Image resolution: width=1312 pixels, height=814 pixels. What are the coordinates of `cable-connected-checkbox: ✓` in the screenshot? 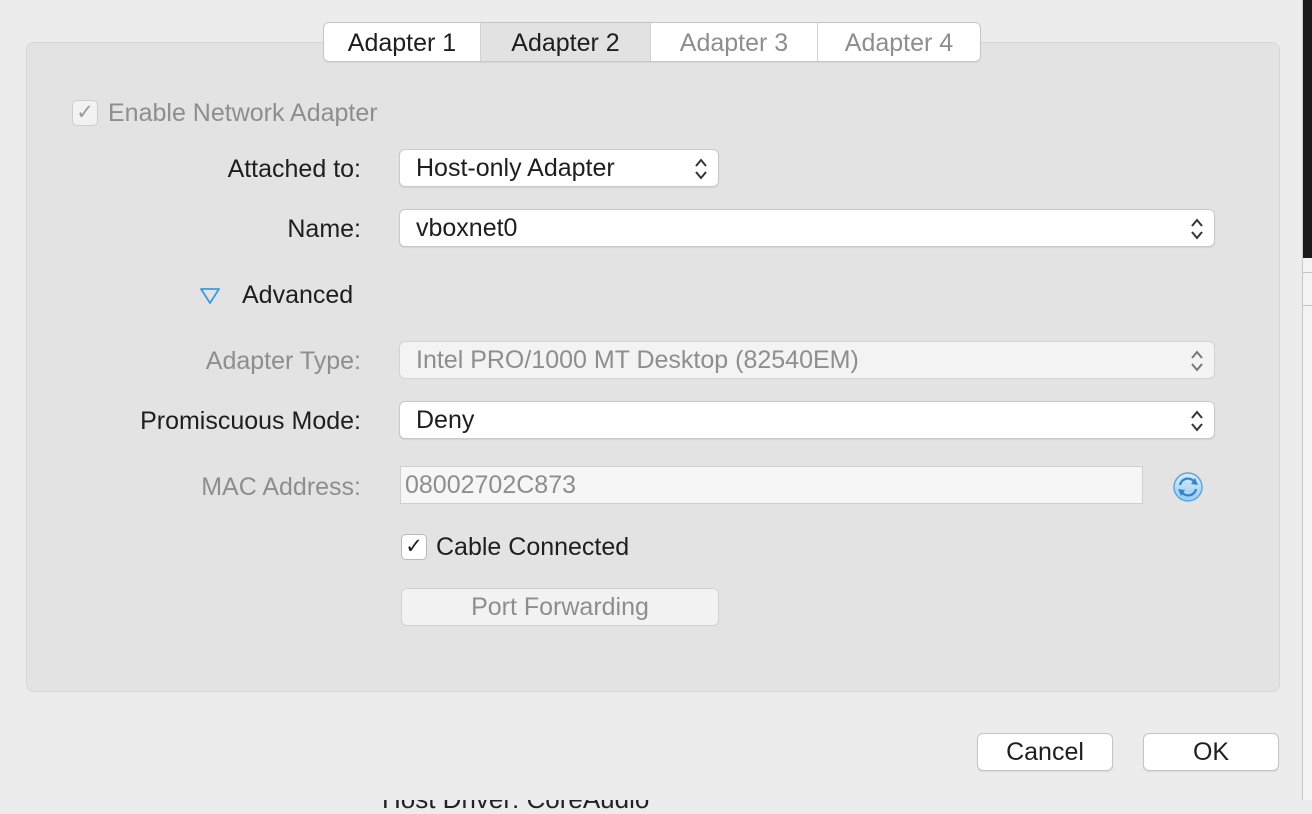 It's located at (414, 547).